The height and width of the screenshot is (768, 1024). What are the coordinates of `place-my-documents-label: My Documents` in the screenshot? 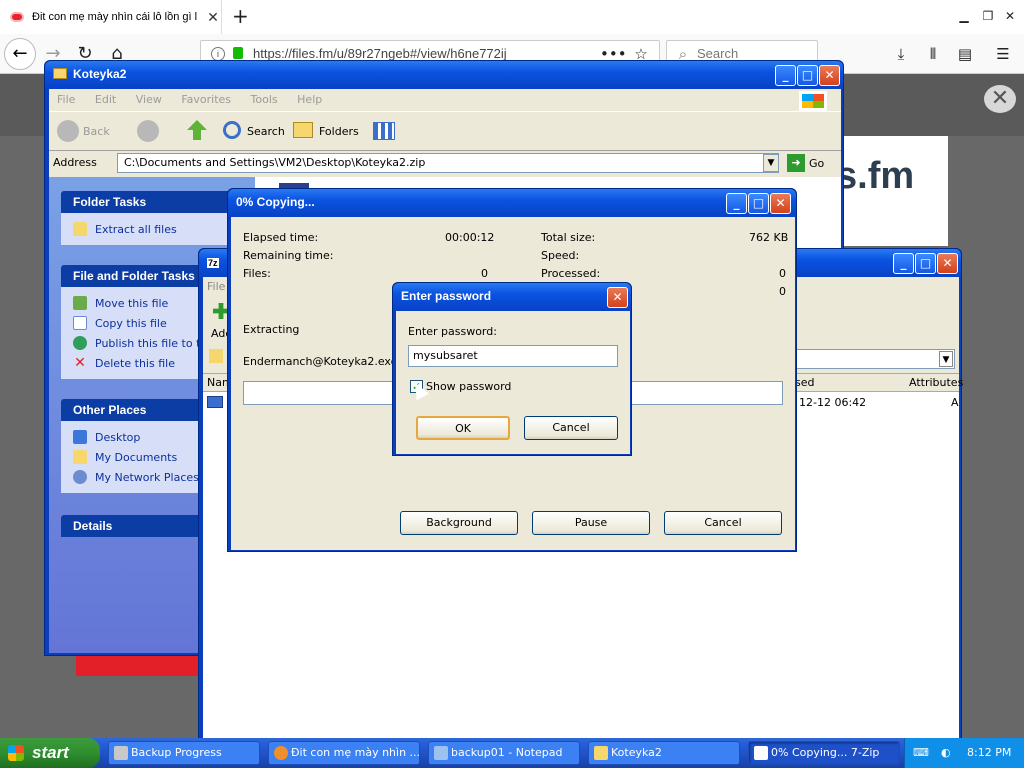 It's located at (136, 457).